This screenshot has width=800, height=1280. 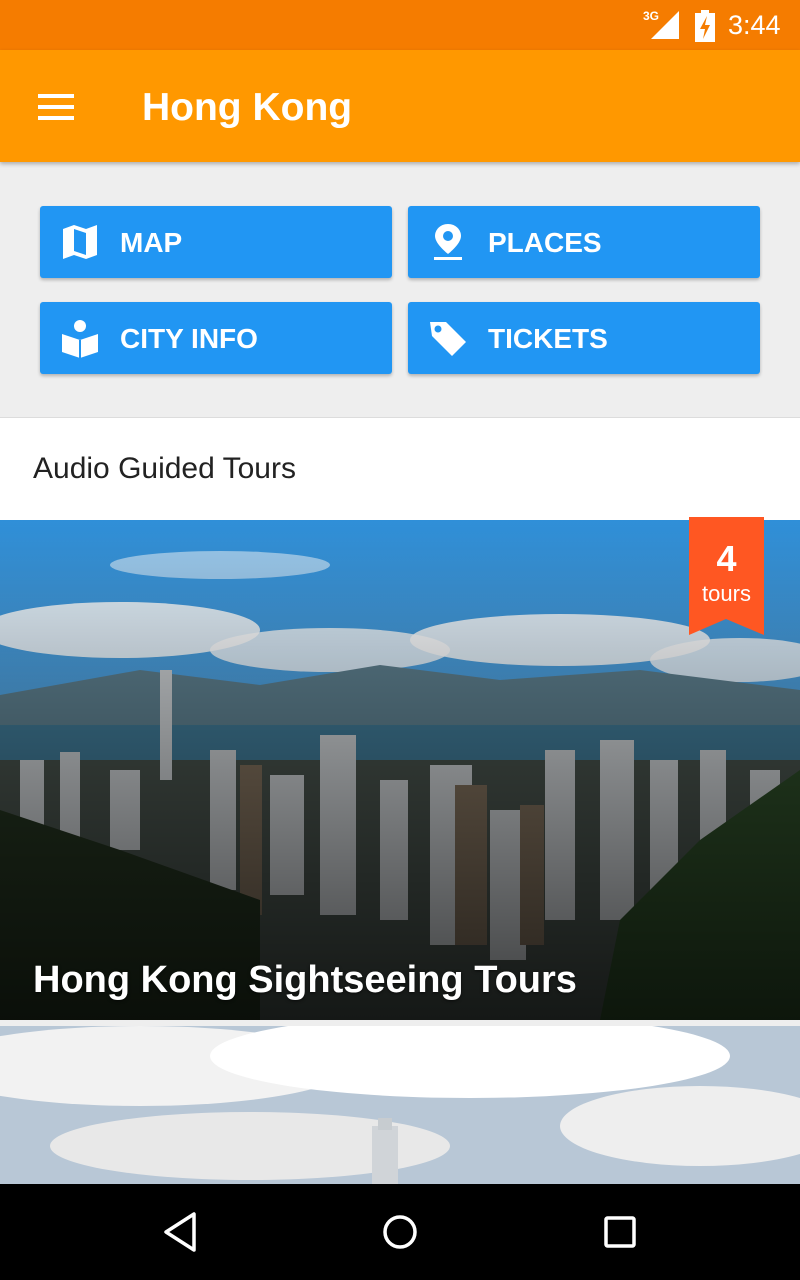 I want to click on tickets-button-label: TICKETS, so click(x=548, y=338).